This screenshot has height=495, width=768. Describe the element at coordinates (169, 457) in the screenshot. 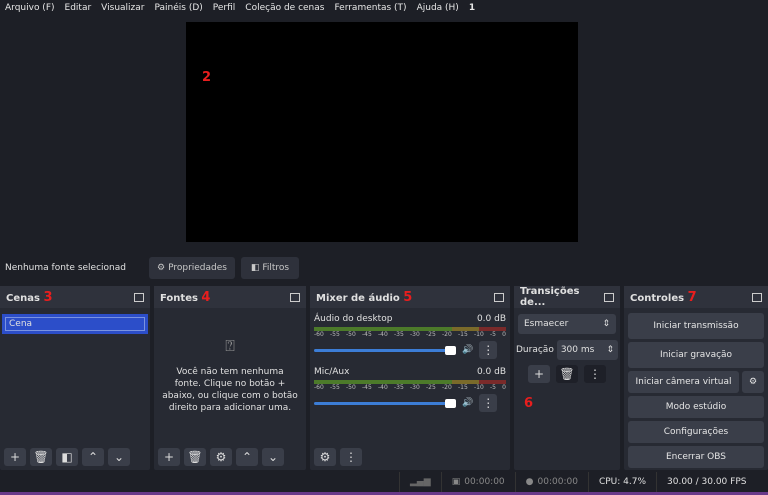

I see `add-source-button: +` at that location.